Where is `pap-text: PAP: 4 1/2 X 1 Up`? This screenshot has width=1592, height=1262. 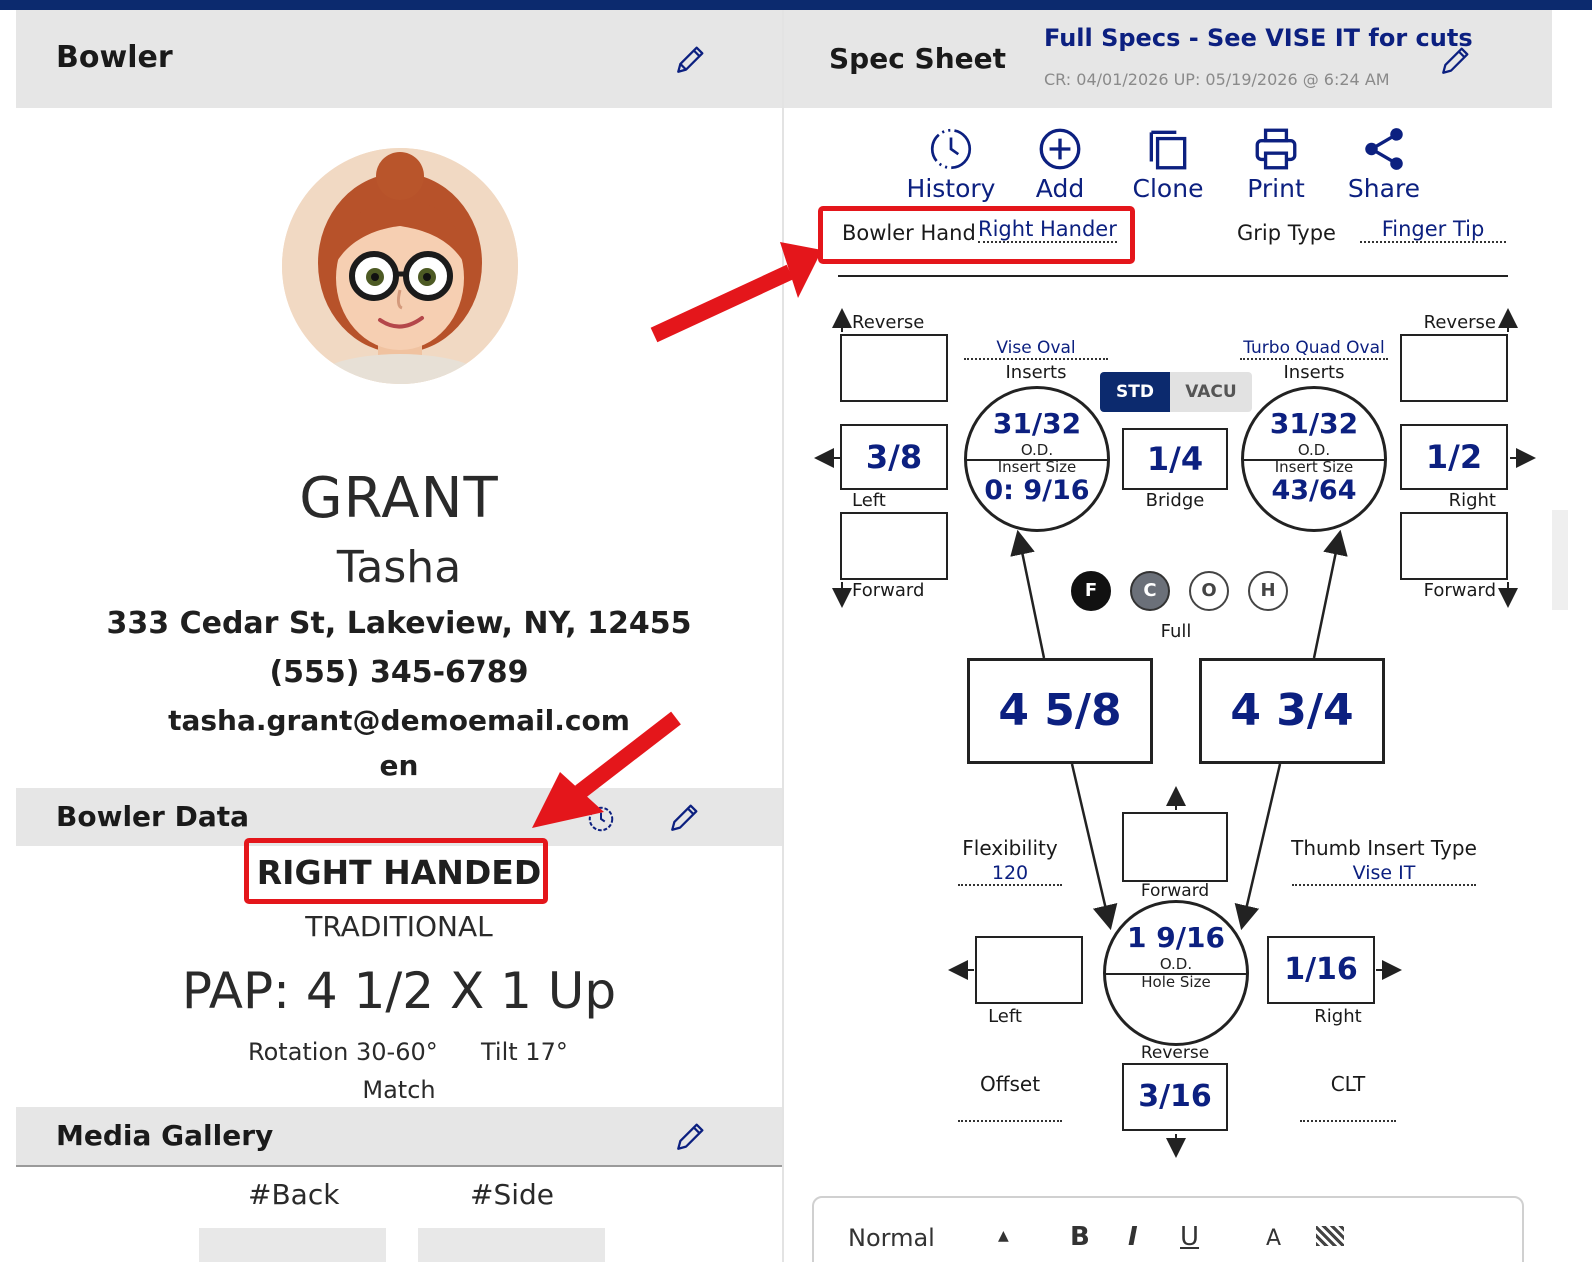
pap-text: PAP: 4 1/2 X 1 Up is located at coordinates (399, 991).